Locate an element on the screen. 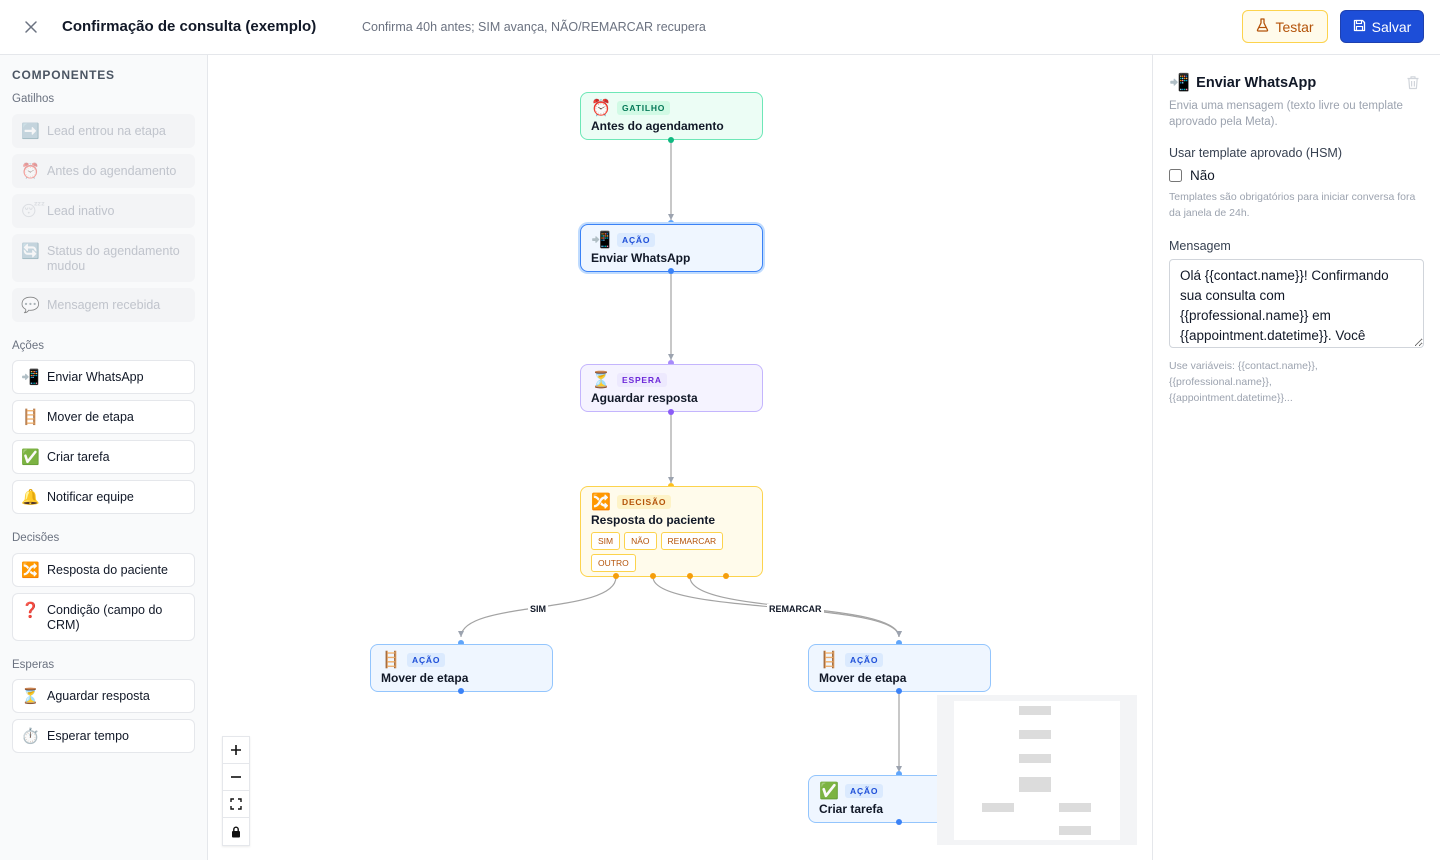 Image resolution: width=1440 pixels, height=860 pixels. node-badge: DECISÃO is located at coordinates (644, 502).